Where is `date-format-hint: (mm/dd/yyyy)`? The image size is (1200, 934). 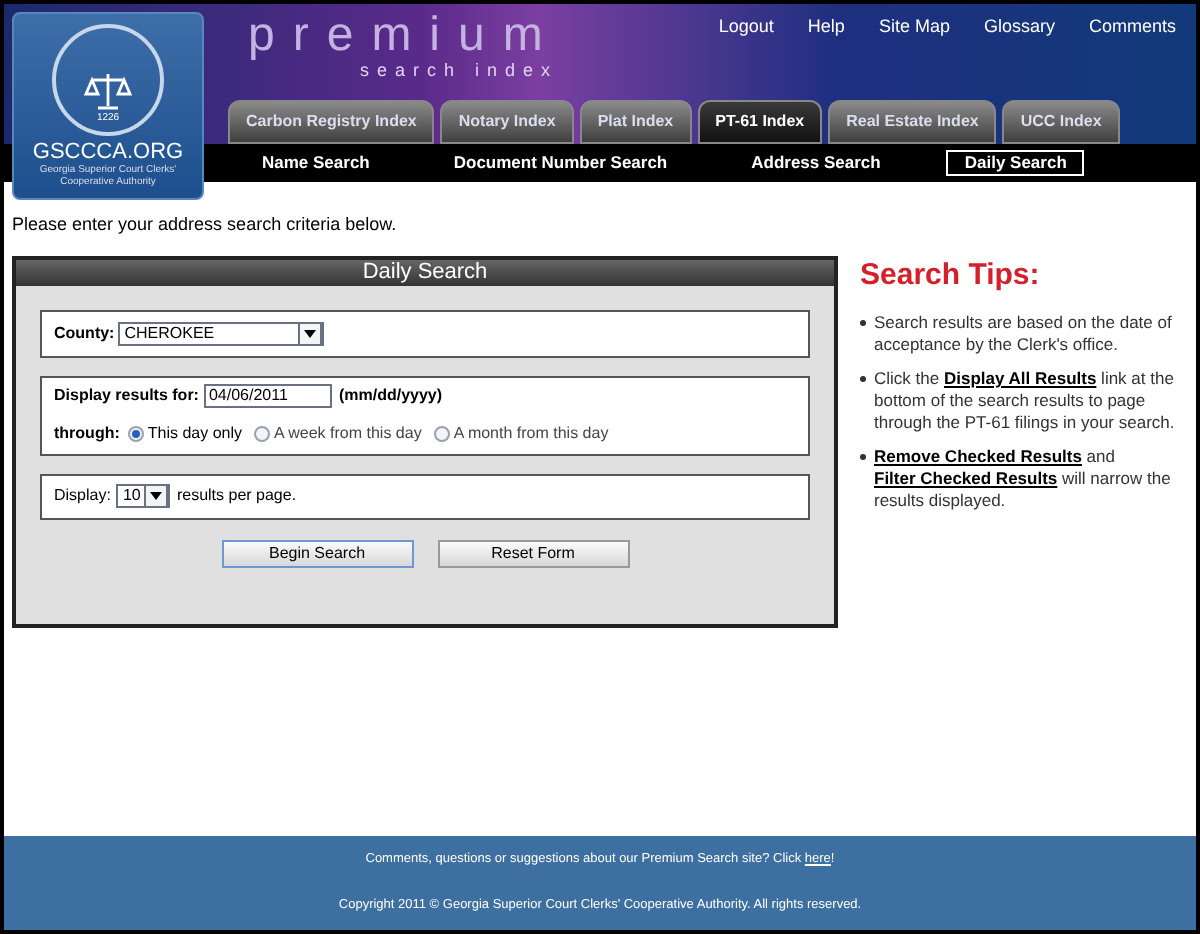 date-format-hint: (mm/dd/yyyy) is located at coordinates (390, 396).